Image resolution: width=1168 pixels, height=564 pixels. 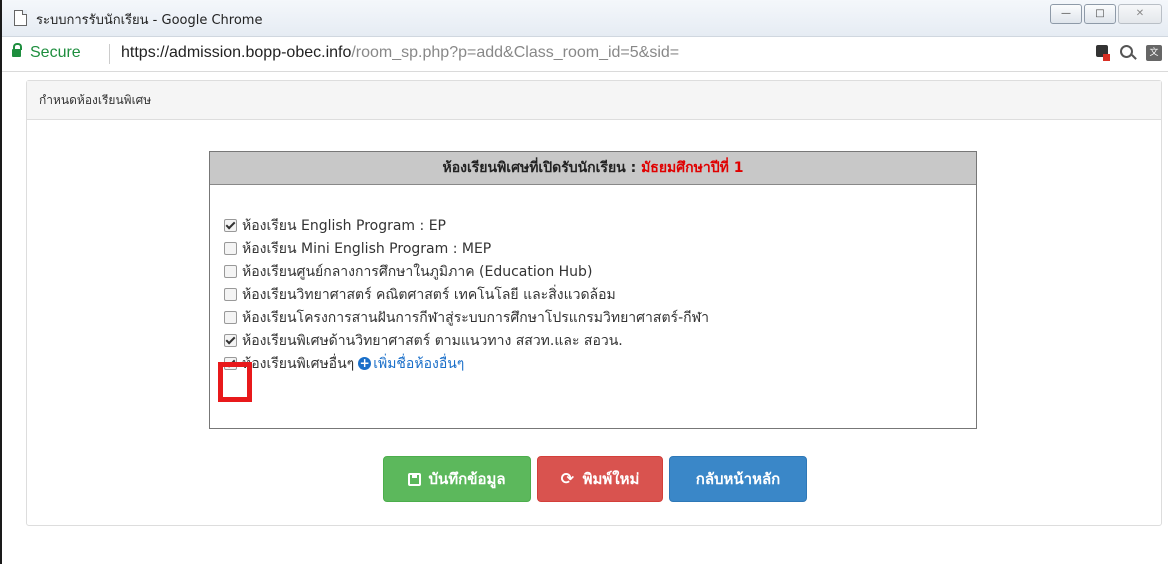 I want to click on reset-button: ⟳ พิมพ์ใหม่, so click(x=600, y=479).